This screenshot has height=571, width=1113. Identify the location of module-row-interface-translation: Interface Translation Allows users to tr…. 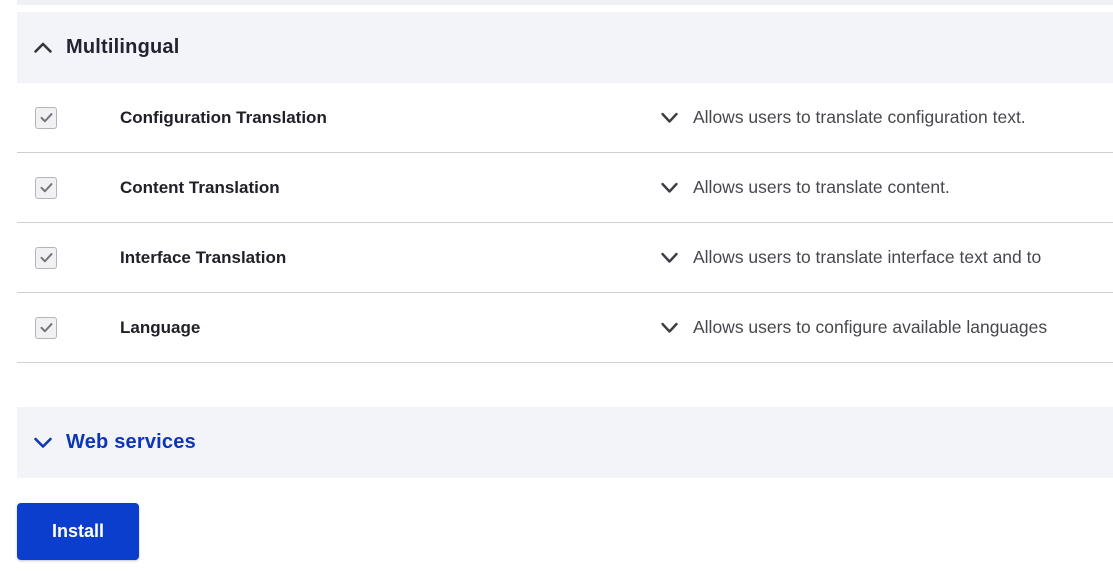
(565, 258).